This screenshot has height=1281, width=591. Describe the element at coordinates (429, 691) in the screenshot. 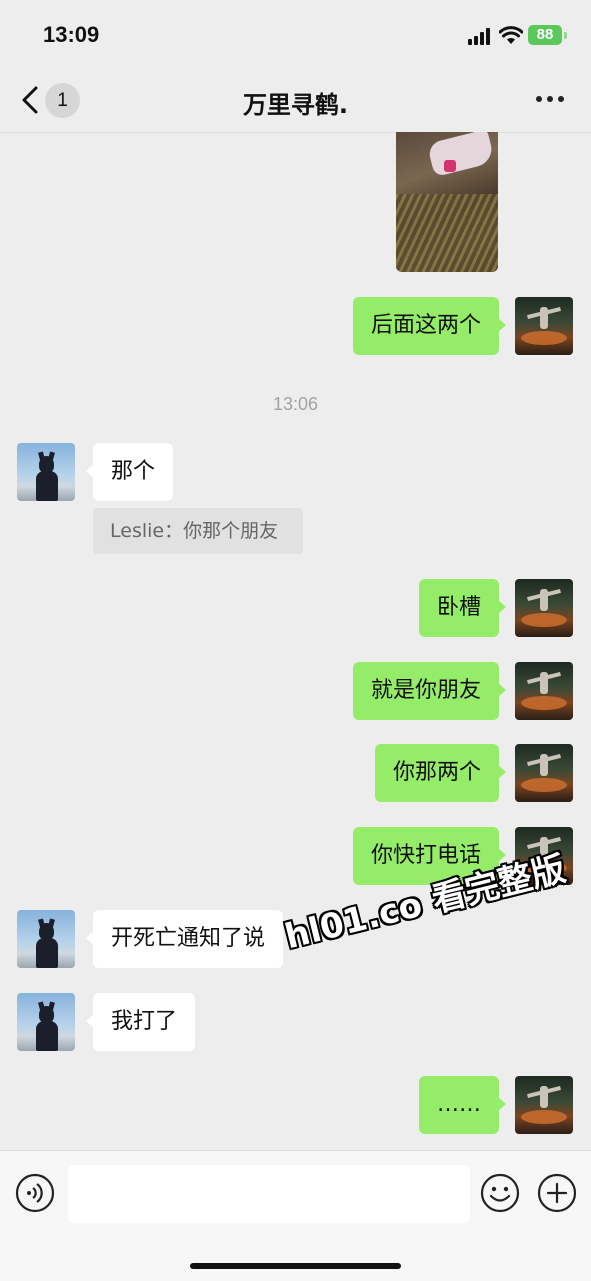

I see `message-bubble-sent: 就是你朋友` at that location.